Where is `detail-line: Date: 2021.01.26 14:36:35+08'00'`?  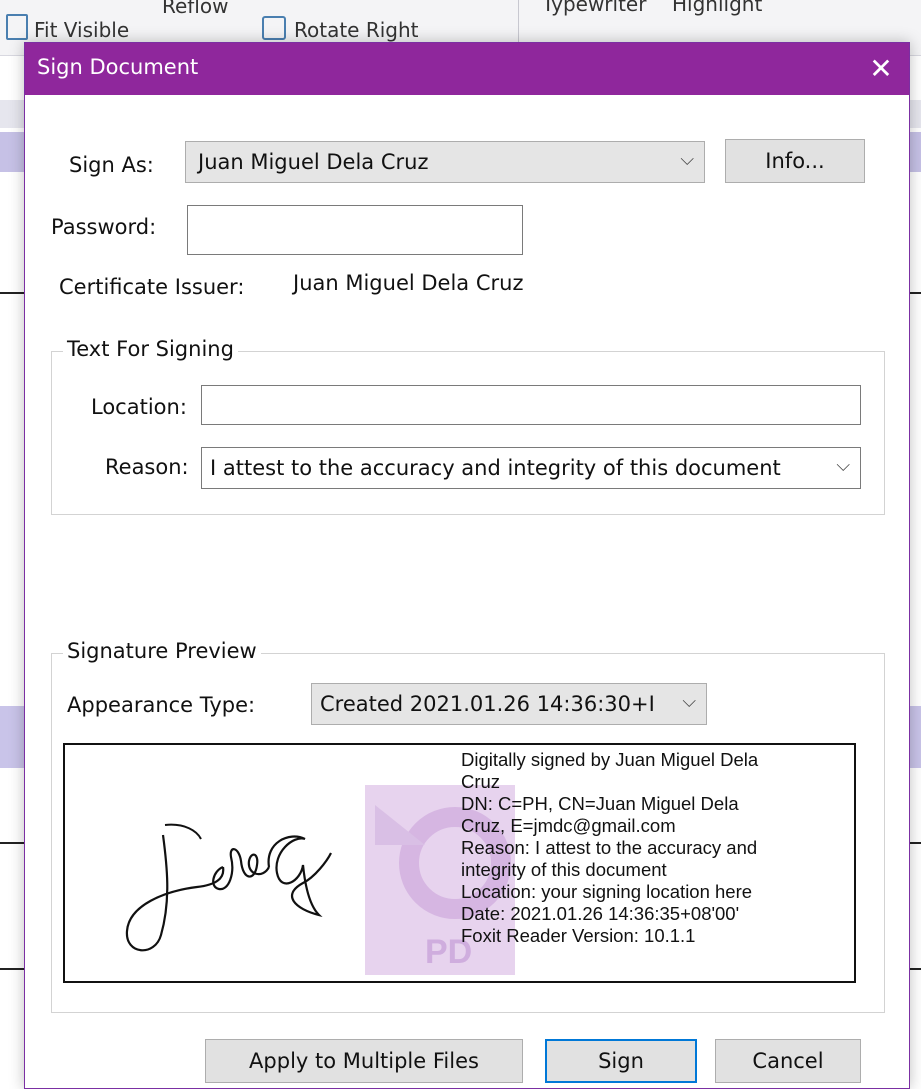
detail-line: Date: 2021.01.26 14:36:35+08'00' is located at coordinates (600, 913).